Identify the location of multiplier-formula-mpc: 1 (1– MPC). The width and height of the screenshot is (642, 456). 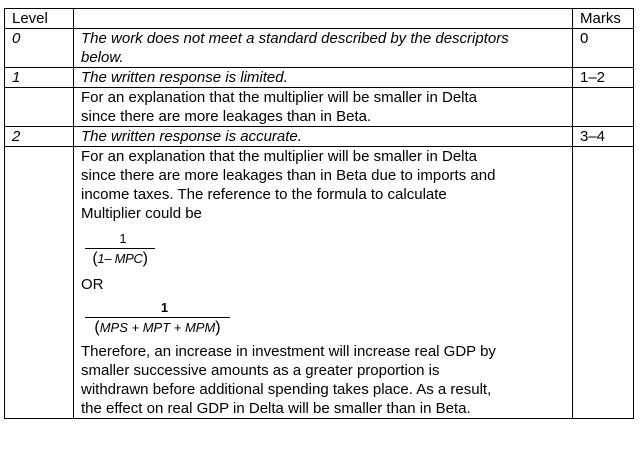
(120, 249).